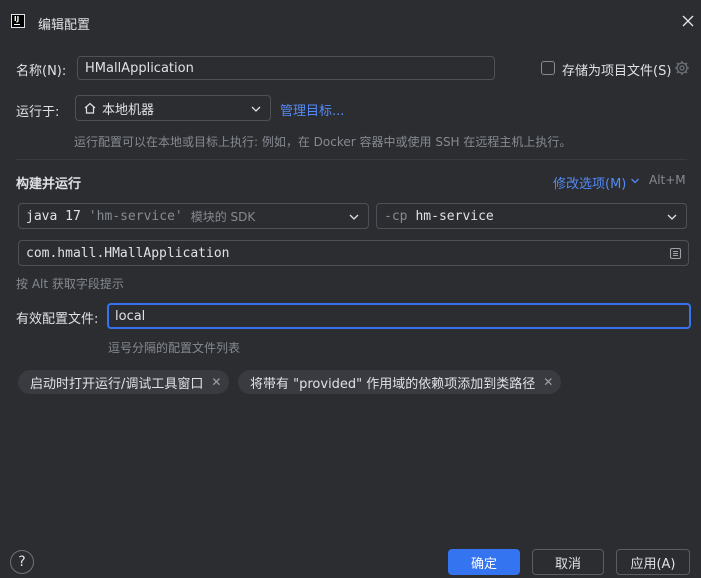 Image resolution: width=701 pixels, height=578 pixels. I want to click on store-as-project-file-checkbox, so click(548, 68).